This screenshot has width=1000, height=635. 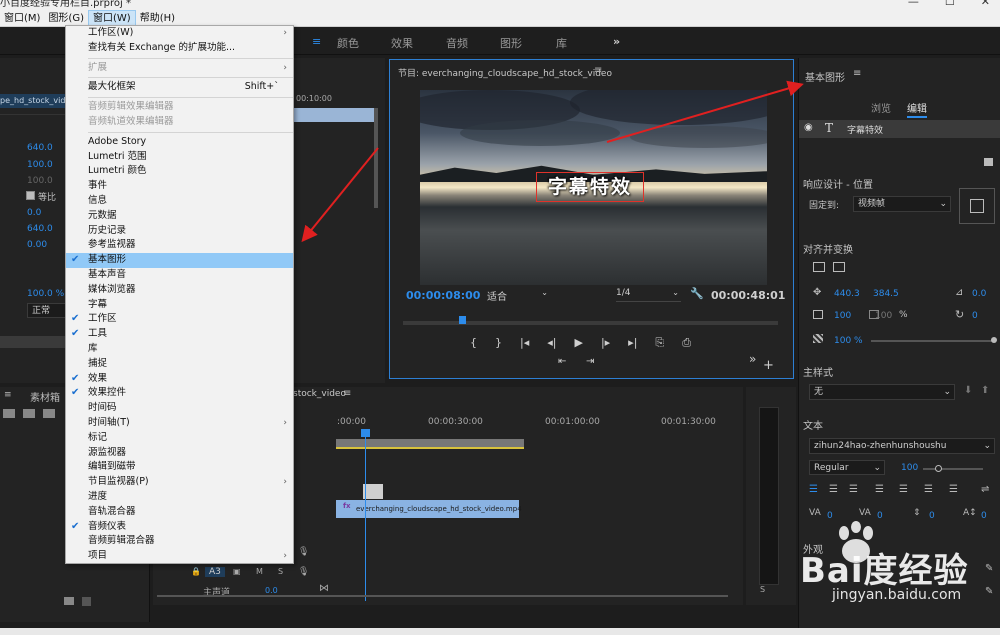 What do you see at coordinates (40, 148) in the screenshot?
I see `position-x-value: 640.0` at bounding box center [40, 148].